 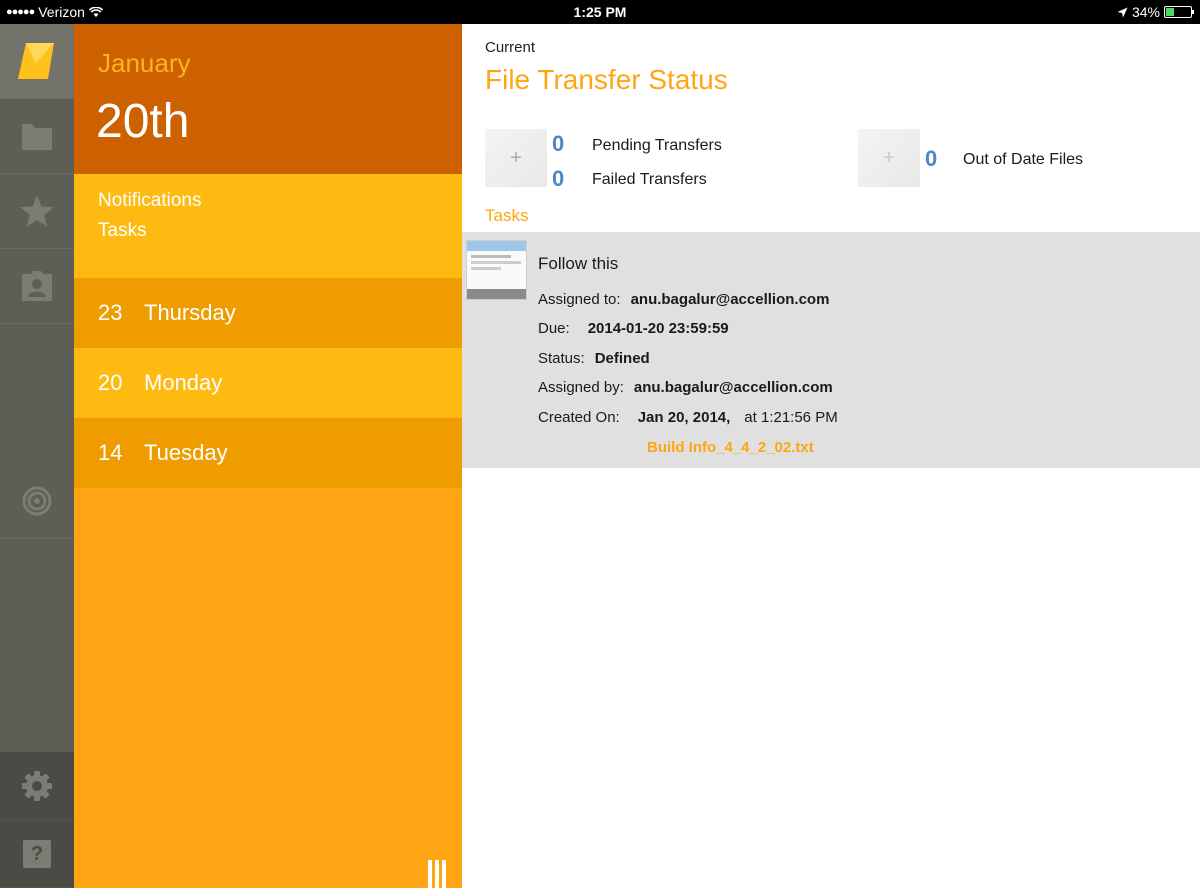 What do you see at coordinates (144, 63) in the screenshot?
I see `current-month: January` at bounding box center [144, 63].